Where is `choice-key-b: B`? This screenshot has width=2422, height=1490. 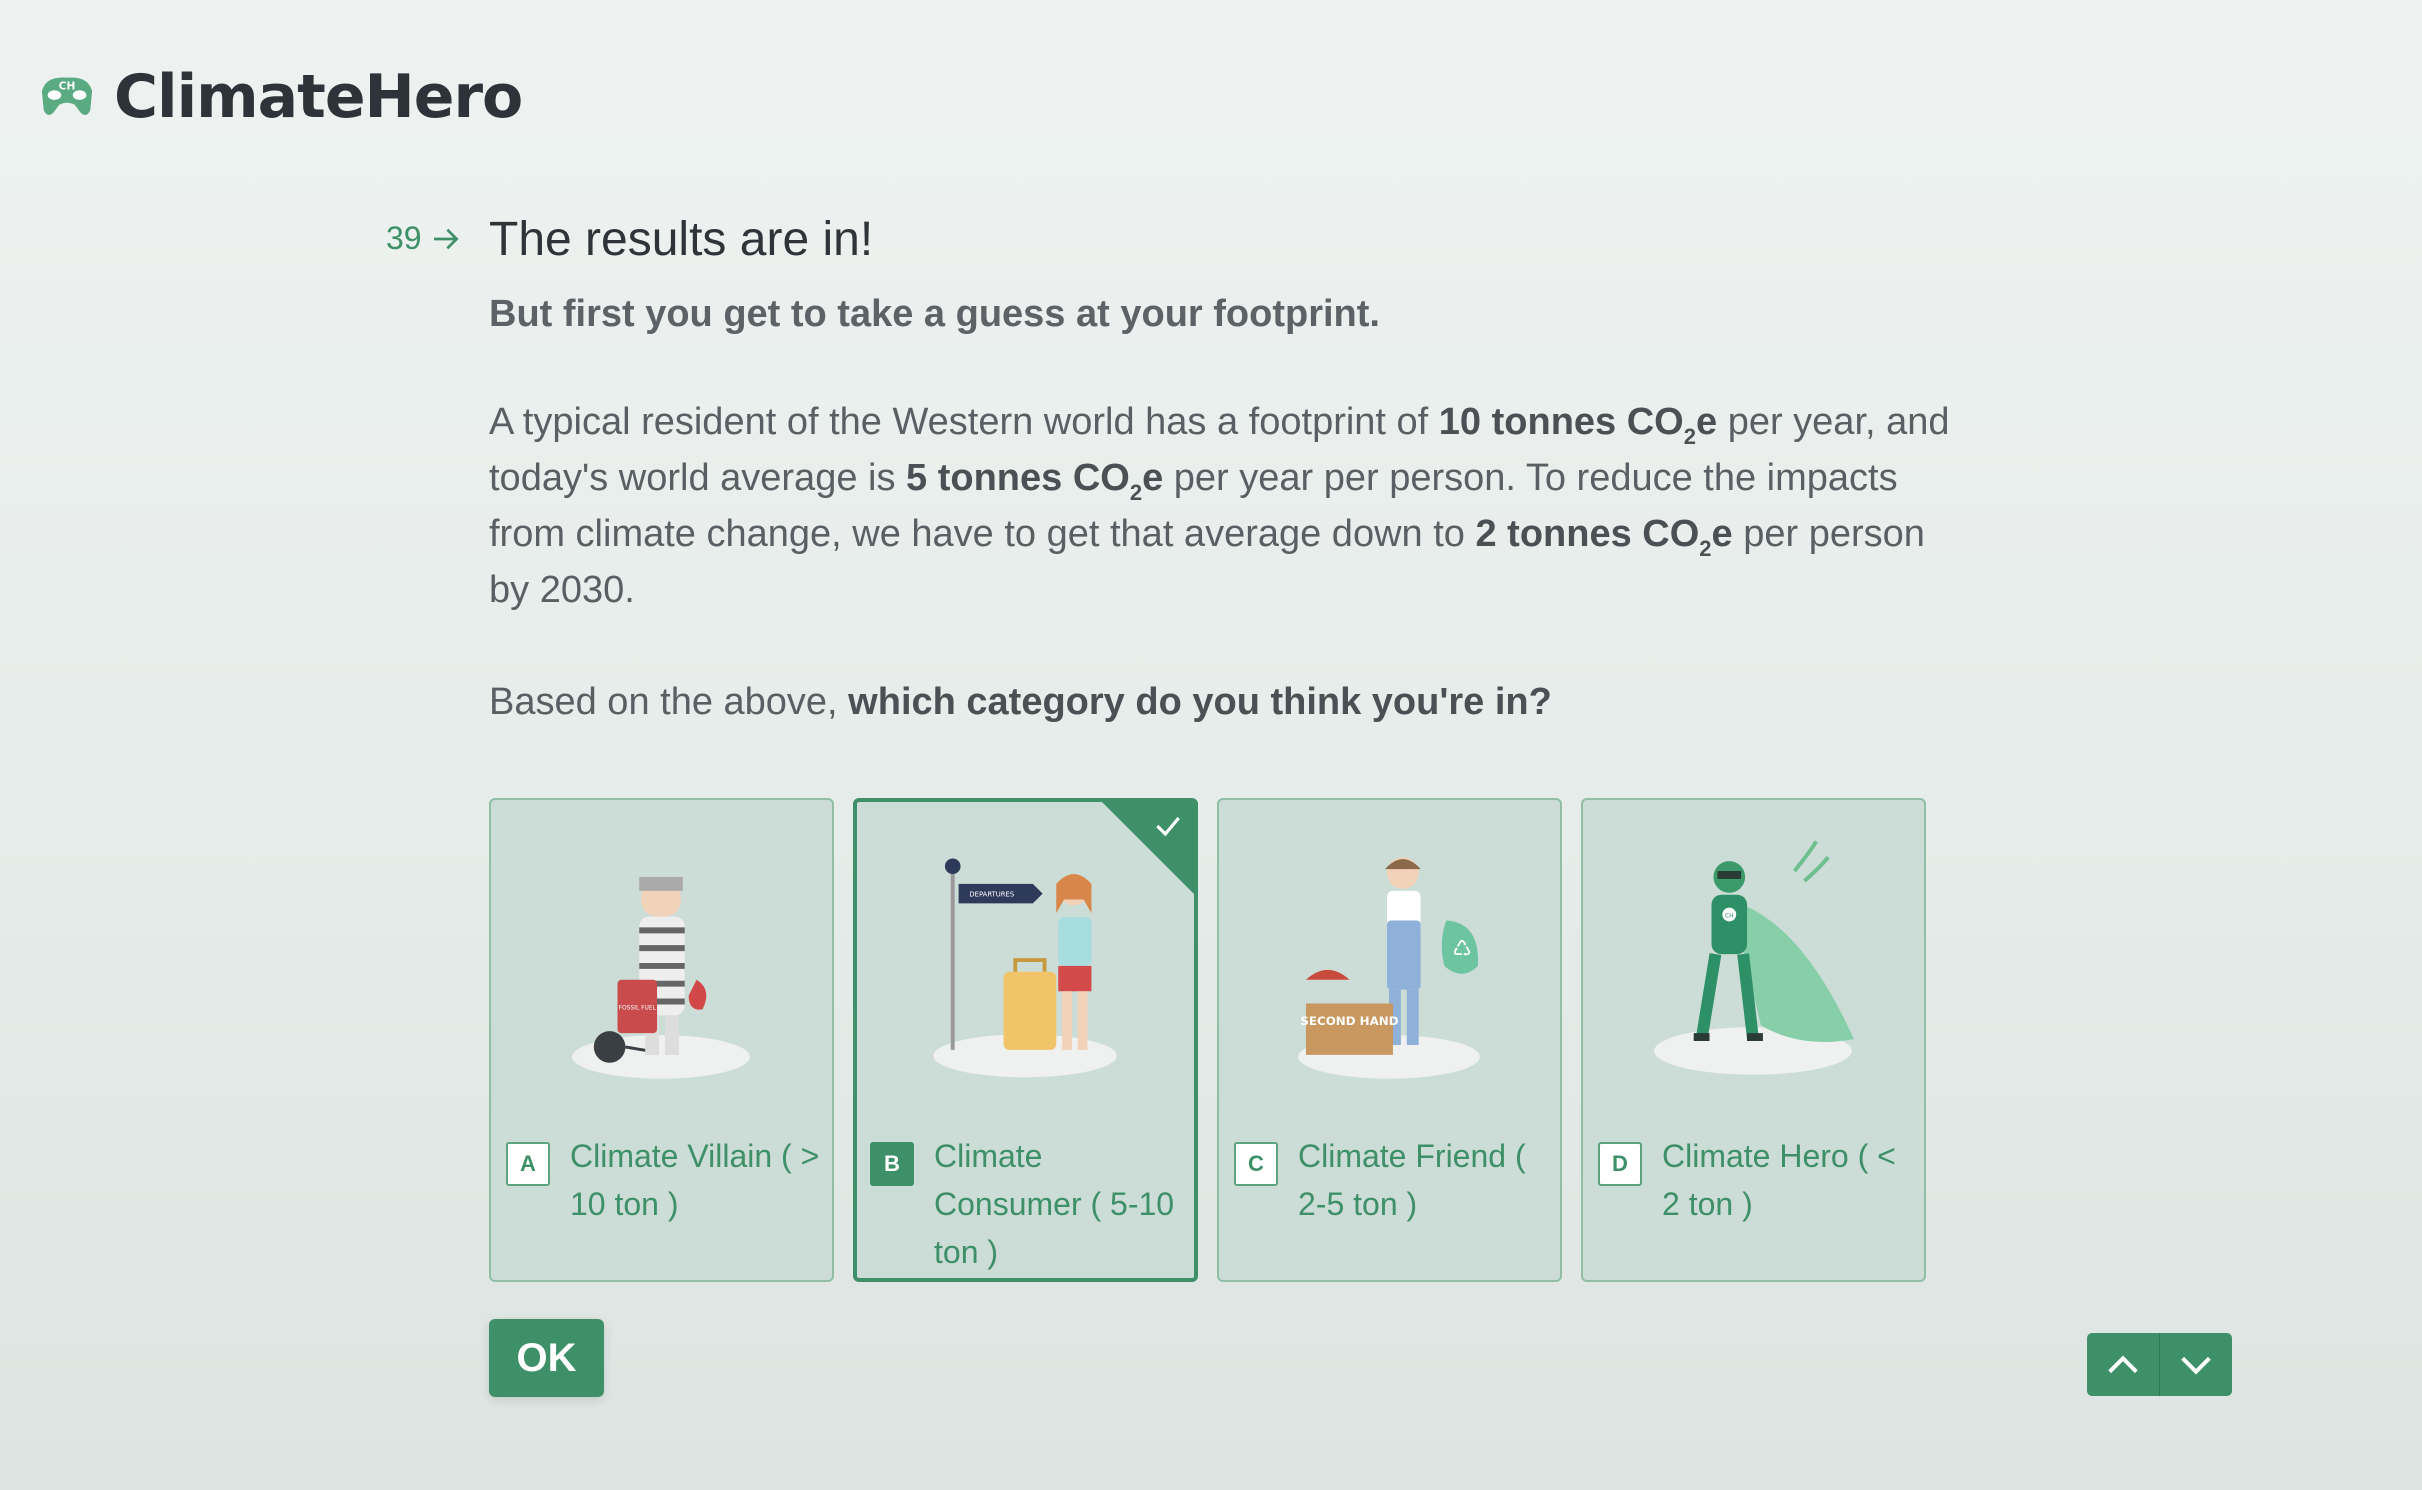 choice-key-b: B is located at coordinates (892, 1164).